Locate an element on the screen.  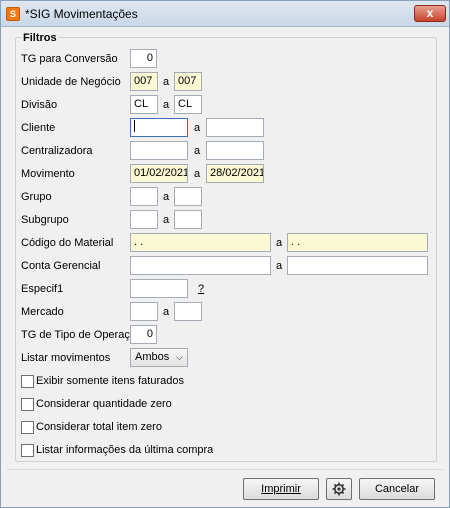
subgrupo-from-field is located at coordinates (144, 219).